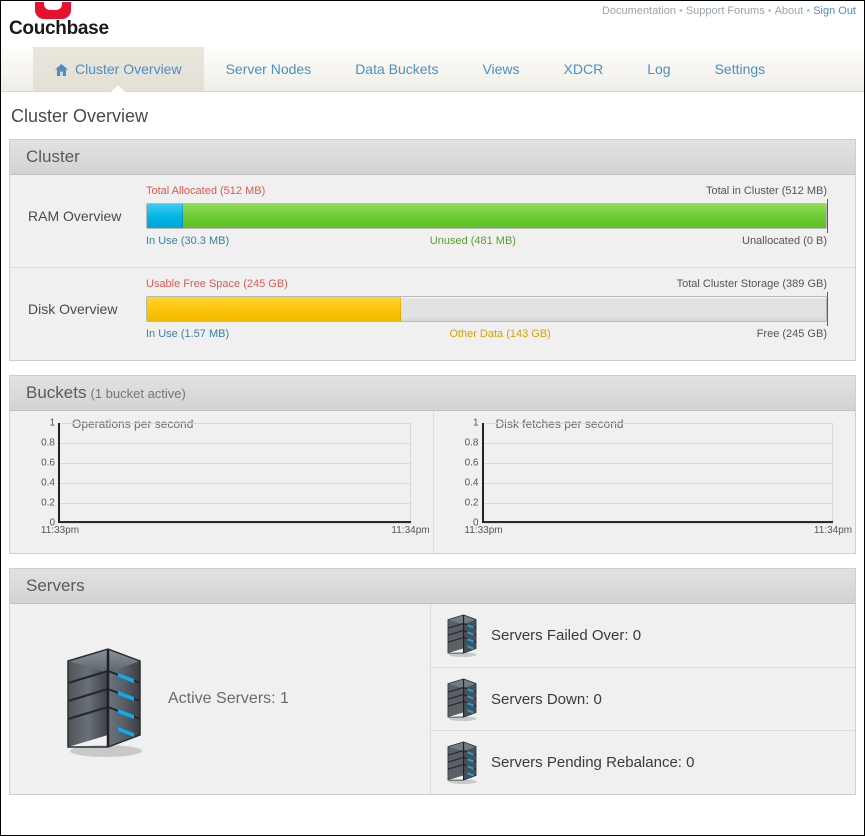  I want to click on disk-in-use-label: In Use (1.57 MB), so click(188, 334).